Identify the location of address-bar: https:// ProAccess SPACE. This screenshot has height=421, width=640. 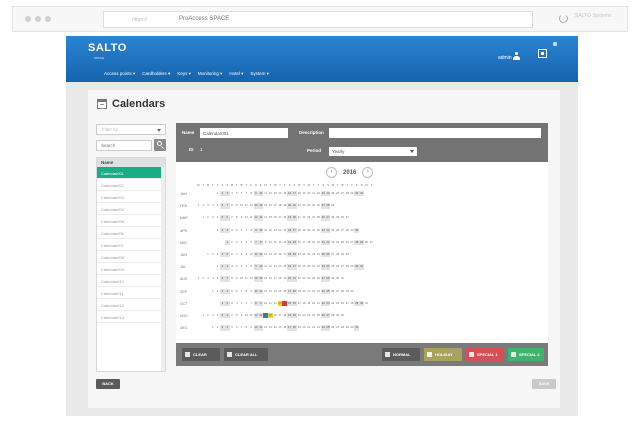
(318, 19).